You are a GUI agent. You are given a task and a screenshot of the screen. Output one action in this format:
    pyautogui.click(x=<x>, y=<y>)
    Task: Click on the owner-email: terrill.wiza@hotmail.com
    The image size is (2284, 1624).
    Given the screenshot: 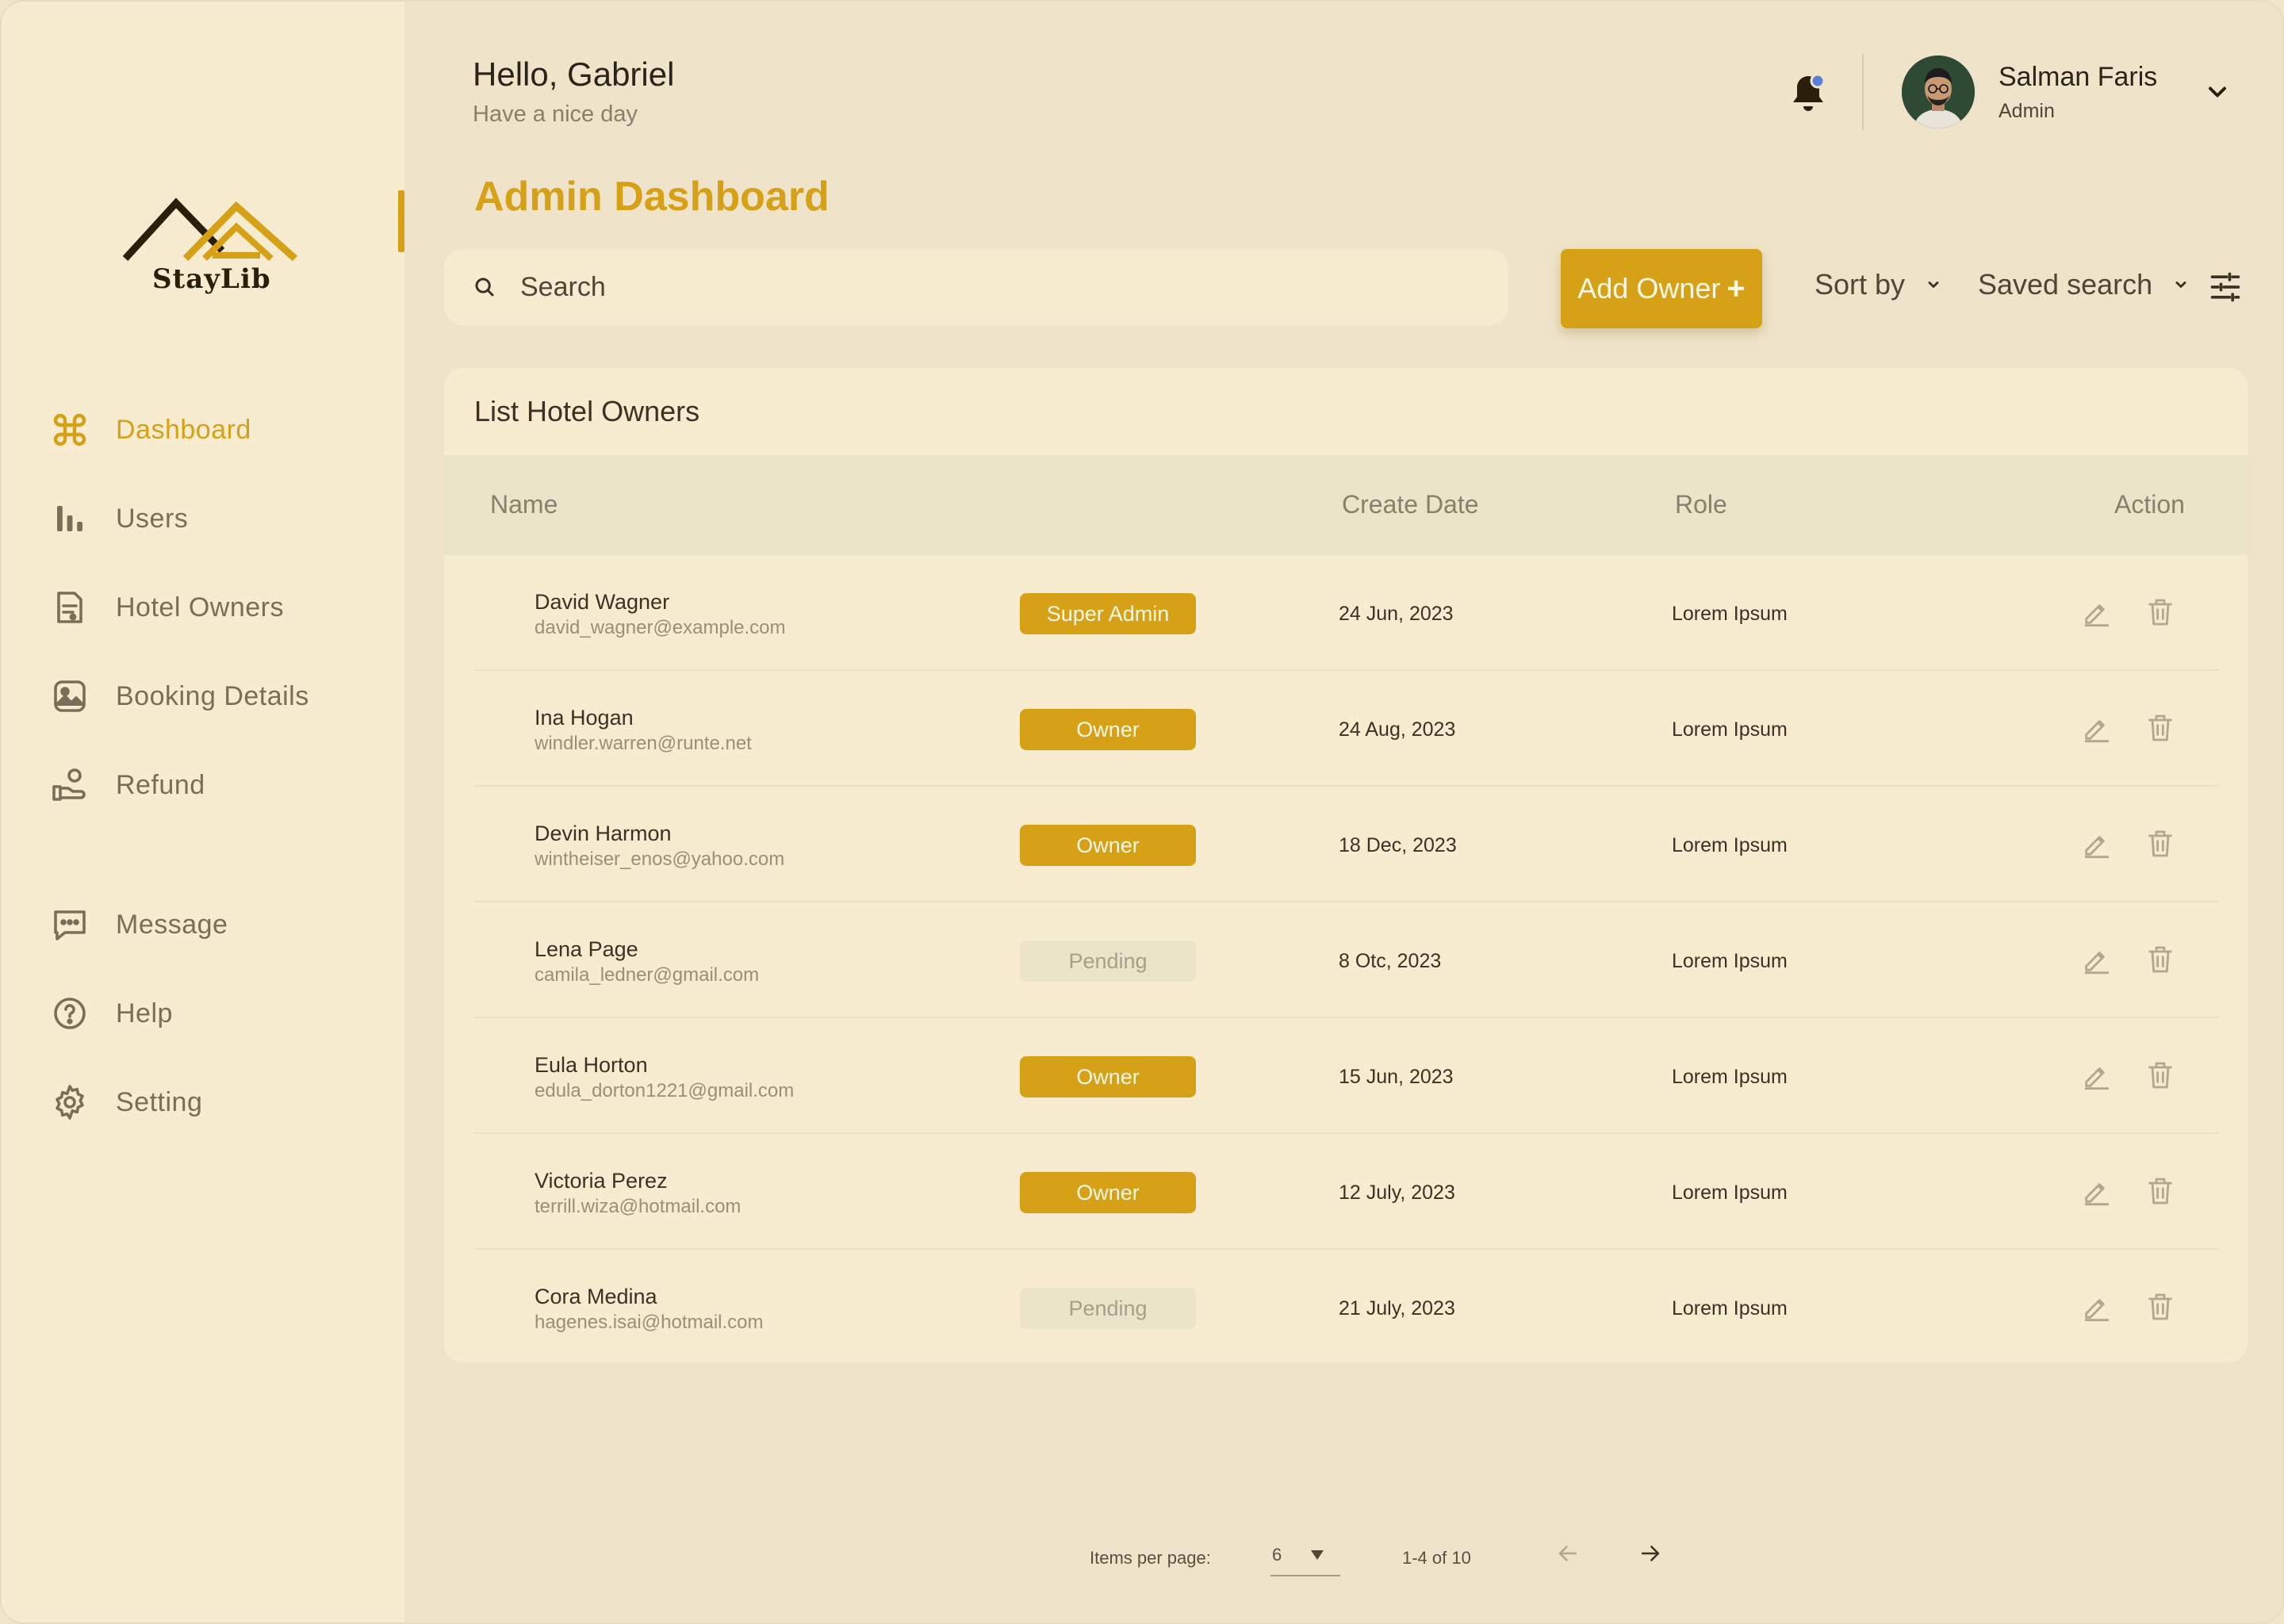 What is the action you would take?
    pyautogui.click(x=638, y=1206)
    